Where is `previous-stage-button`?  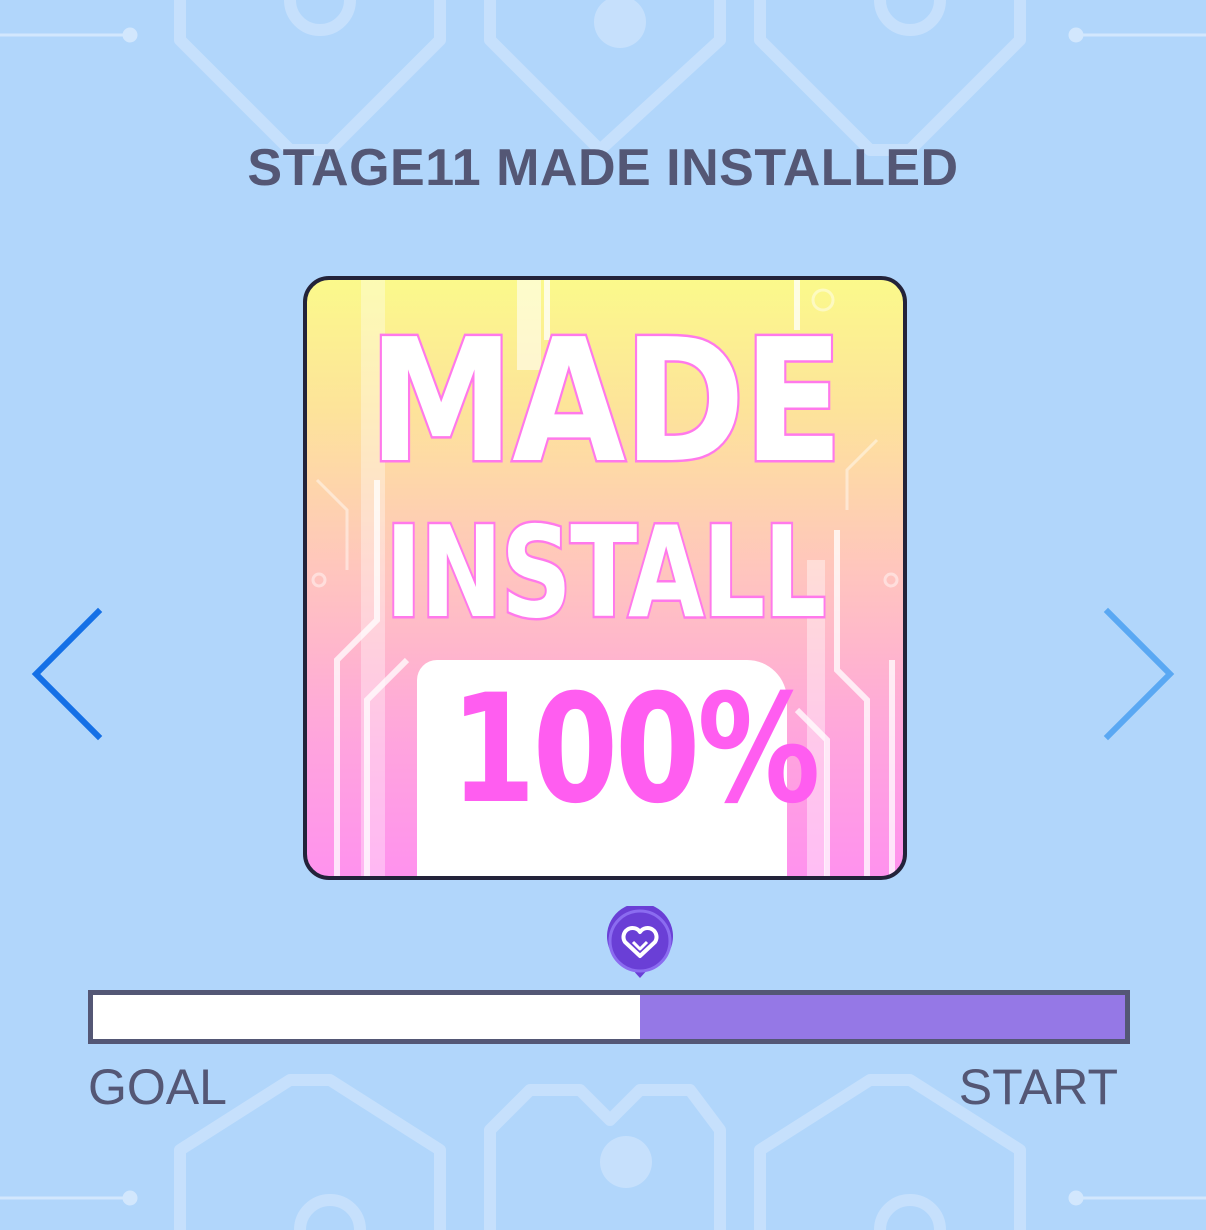
previous-stage-button is located at coordinates (65, 675).